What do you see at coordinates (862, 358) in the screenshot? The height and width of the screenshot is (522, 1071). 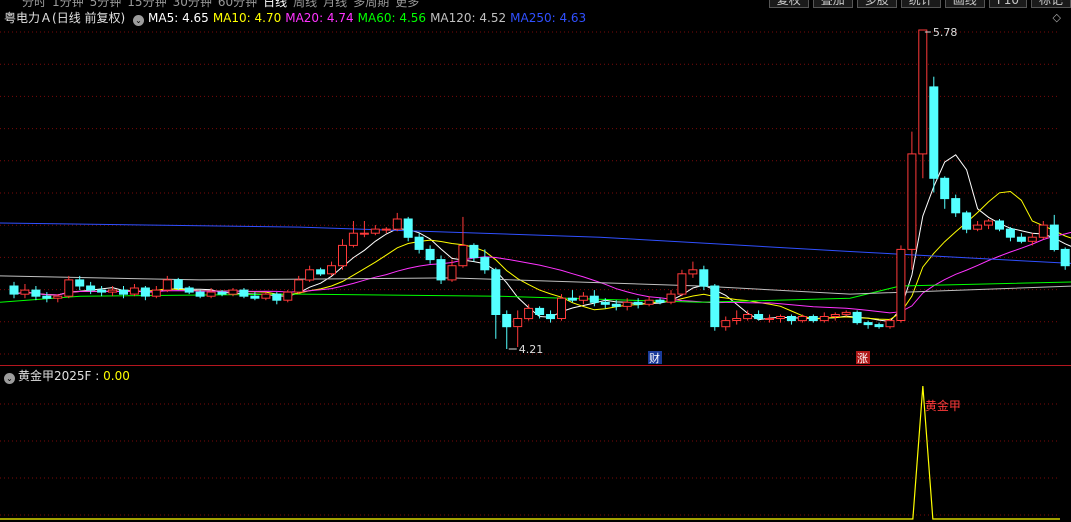 I see `event-badge-zhang-text: 涨` at bounding box center [862, 358].